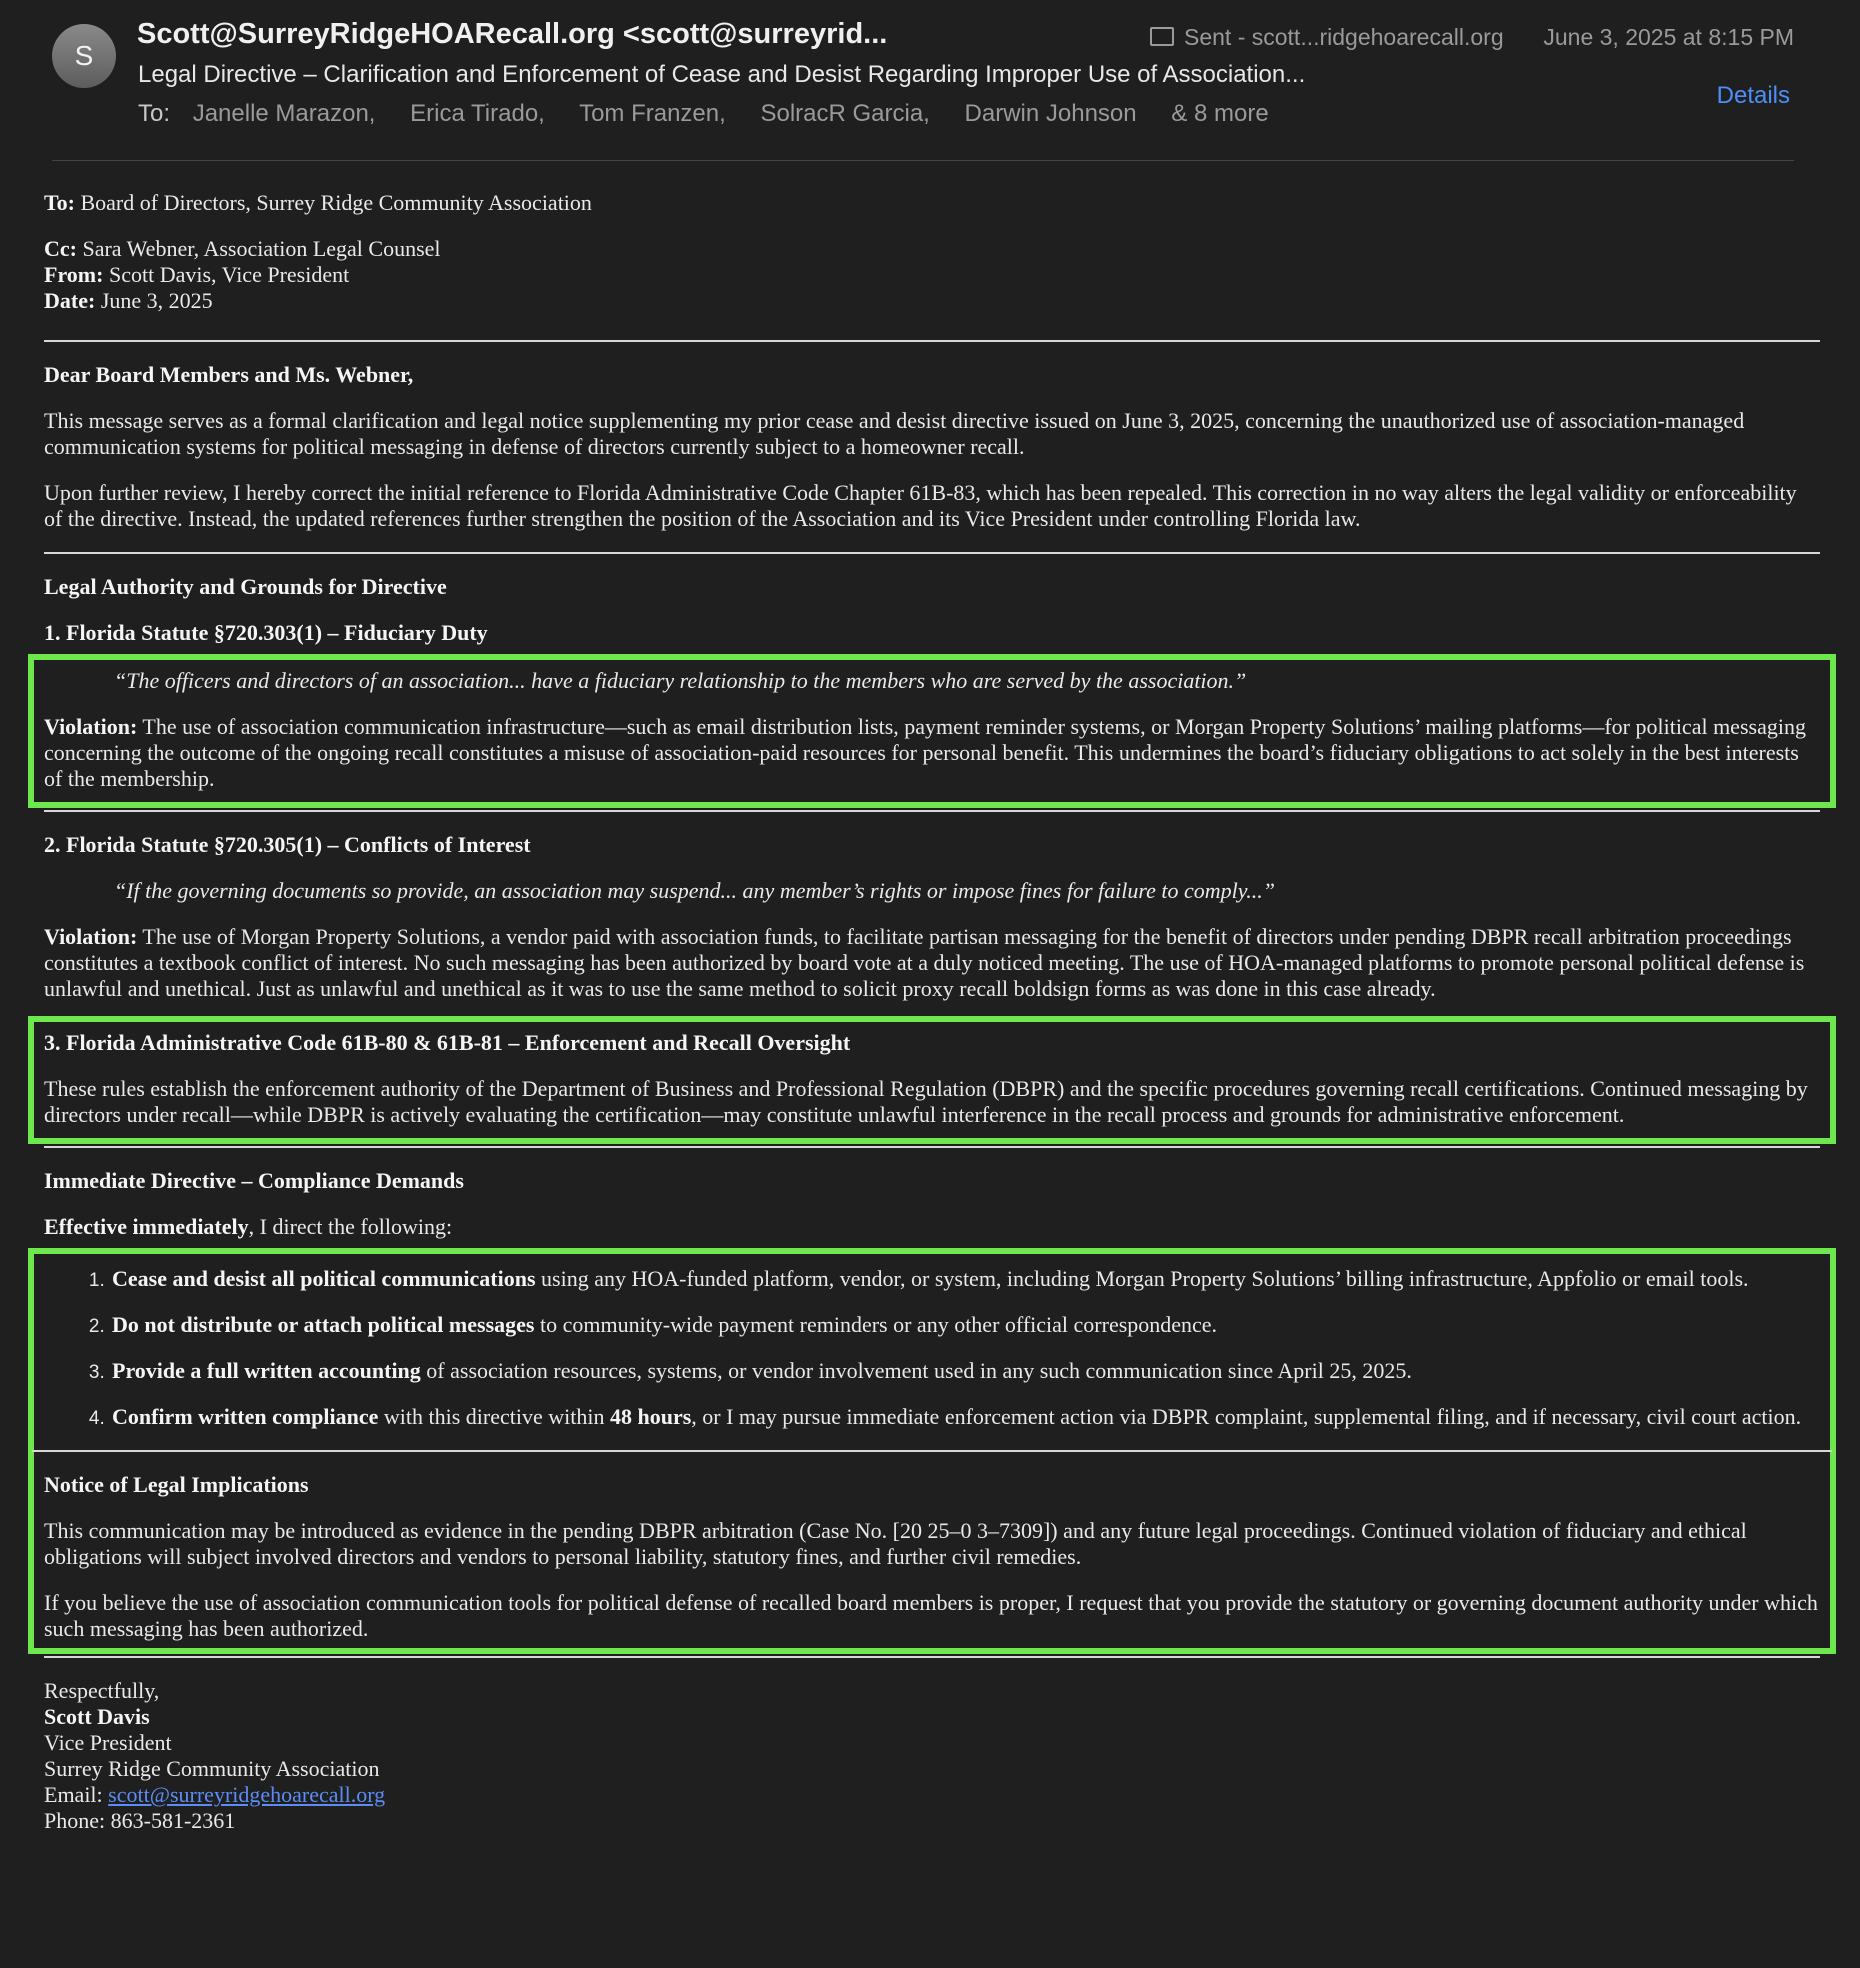  Describe the element at coordinates (176, 1484) in the screenshot. I see `notice-heading: Notice of Legal Implications` at that location.